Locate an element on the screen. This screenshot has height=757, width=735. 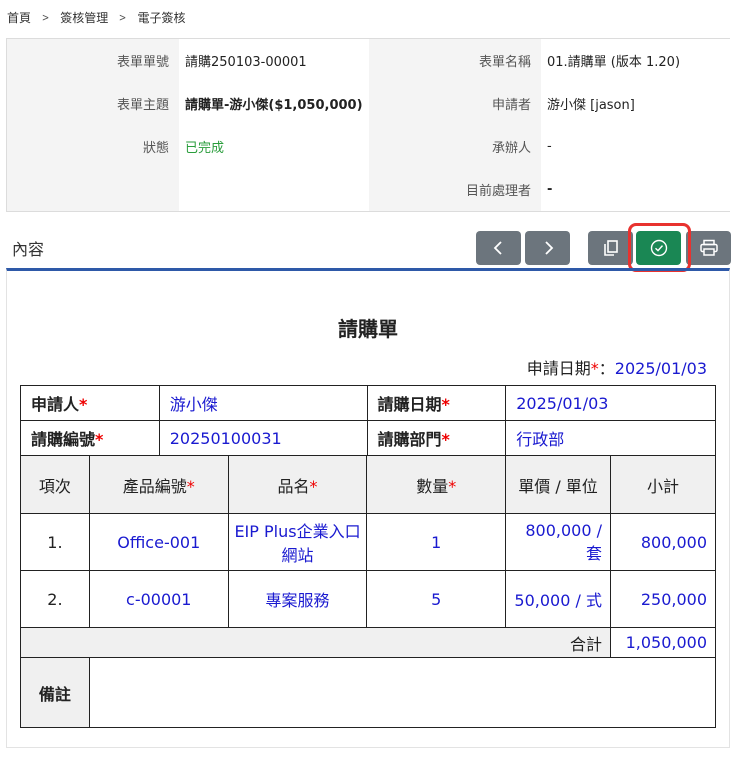
table-row: 申請人* 游小傑 請購日期* 2025/01/03 is located at coordinates (368, 403).